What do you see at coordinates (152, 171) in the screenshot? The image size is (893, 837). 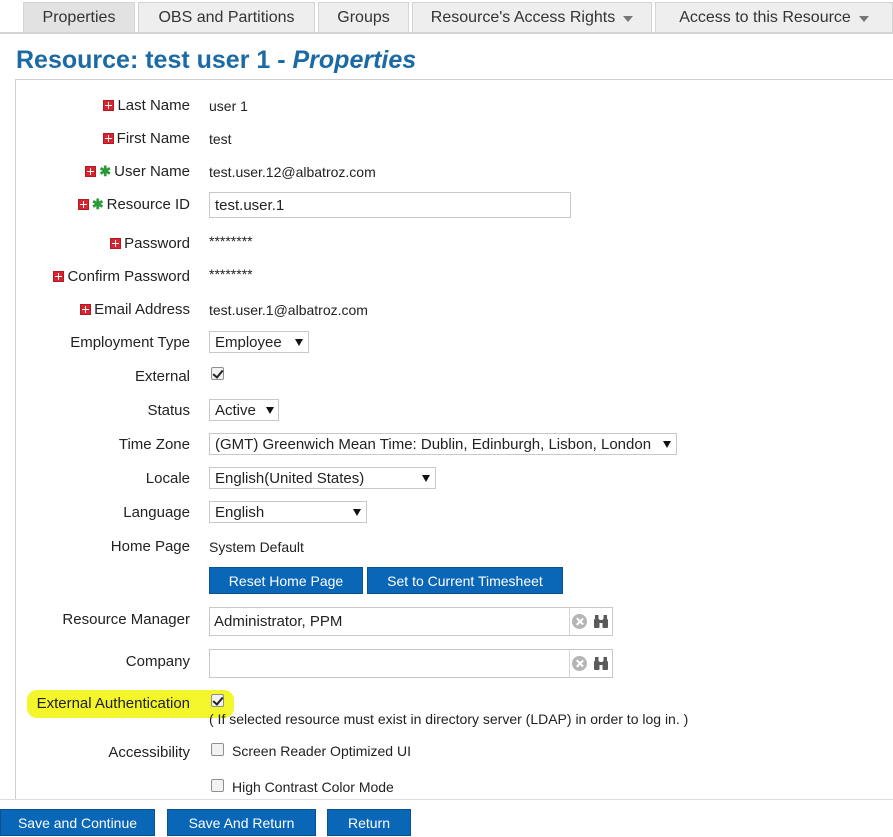 I see `label-text: User Name` at bounding box center [152, 171].